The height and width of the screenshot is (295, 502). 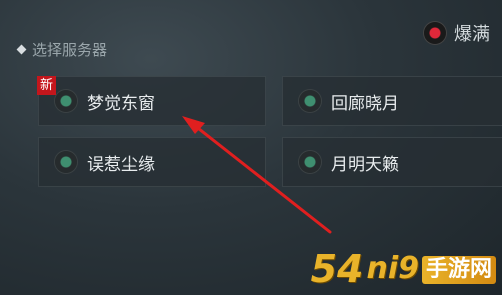 I want to click on watermark-text: 手游网, so click(x=458, y=270).